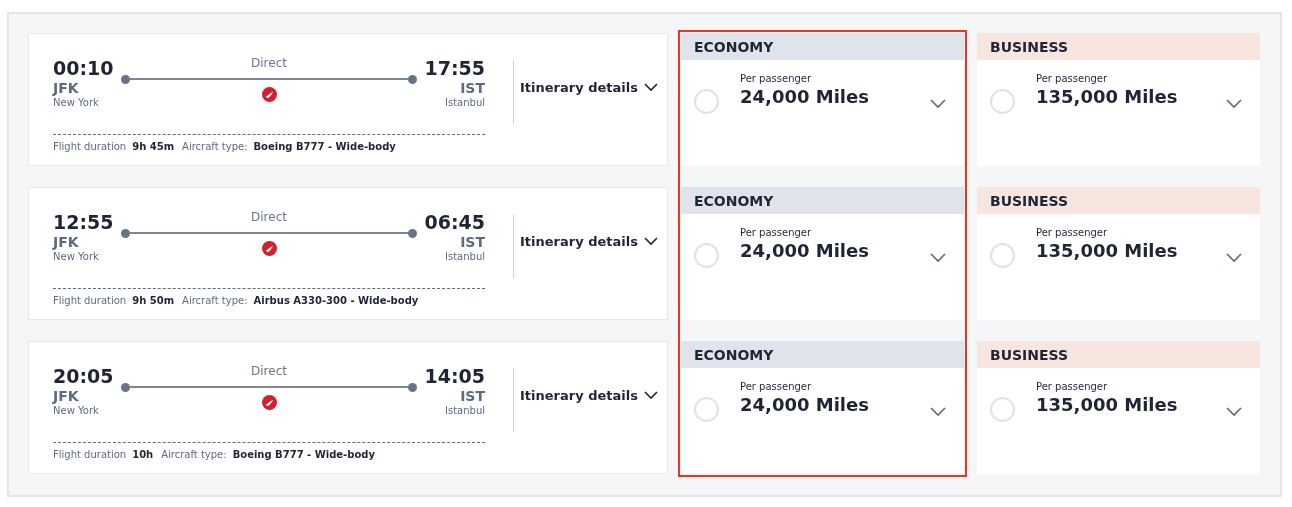 The width and height of the screenshot is (1292, 507). What do you see at coordinates (454, 222) in the screenshot?
I see `arrival-time: 06:45` at bounding box center [454, 222].